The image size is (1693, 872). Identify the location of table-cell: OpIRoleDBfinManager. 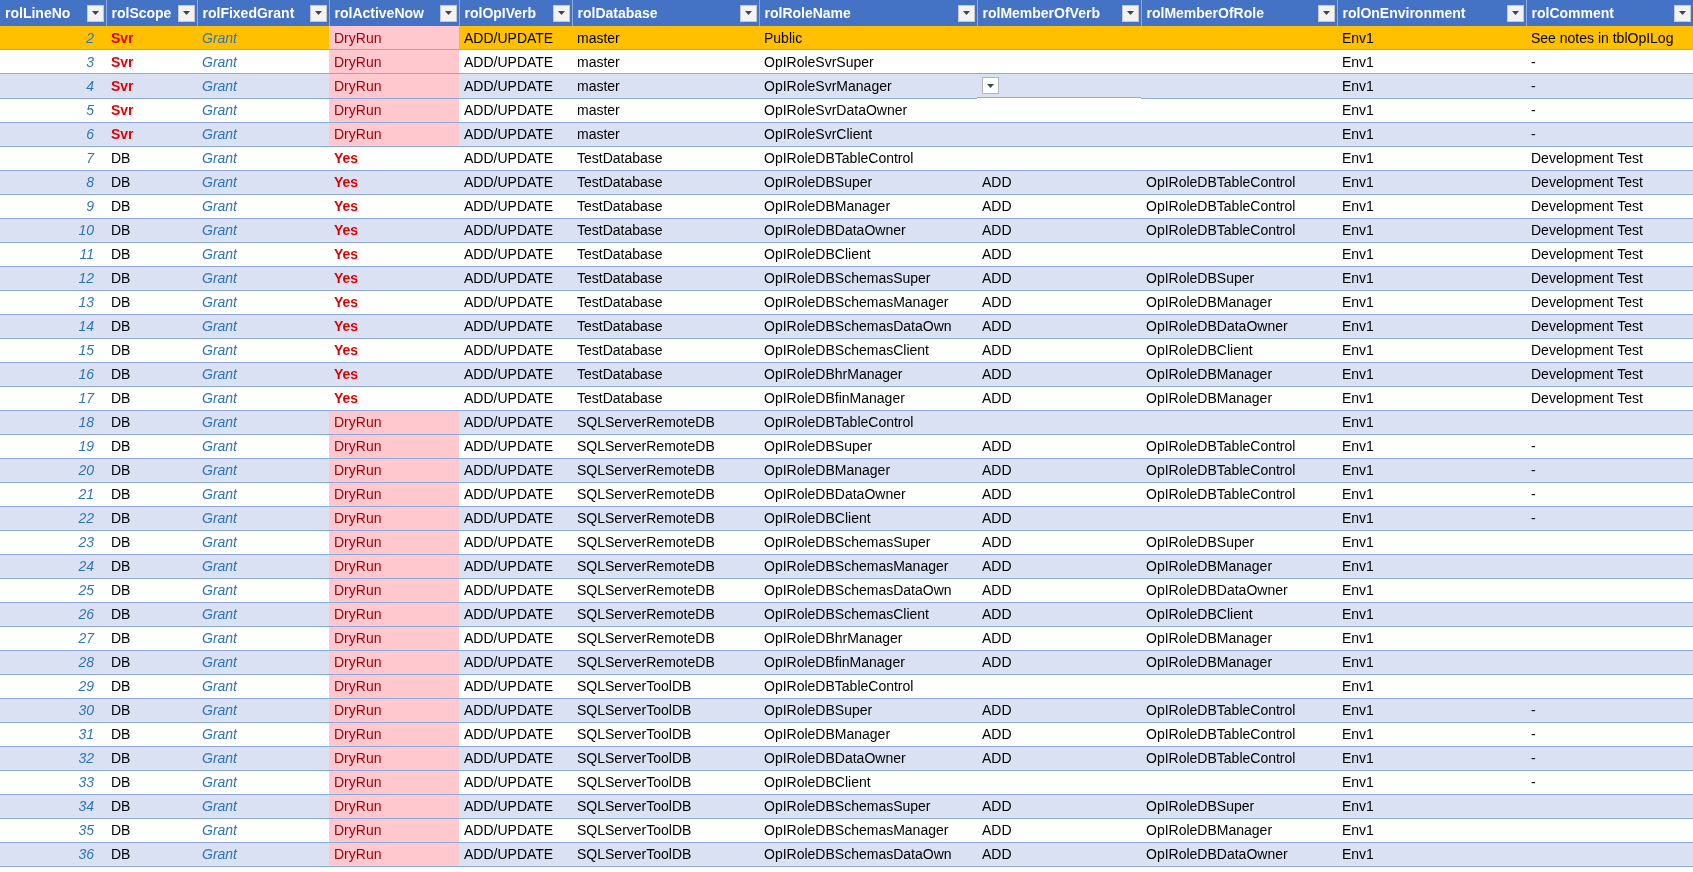
(834, 662).